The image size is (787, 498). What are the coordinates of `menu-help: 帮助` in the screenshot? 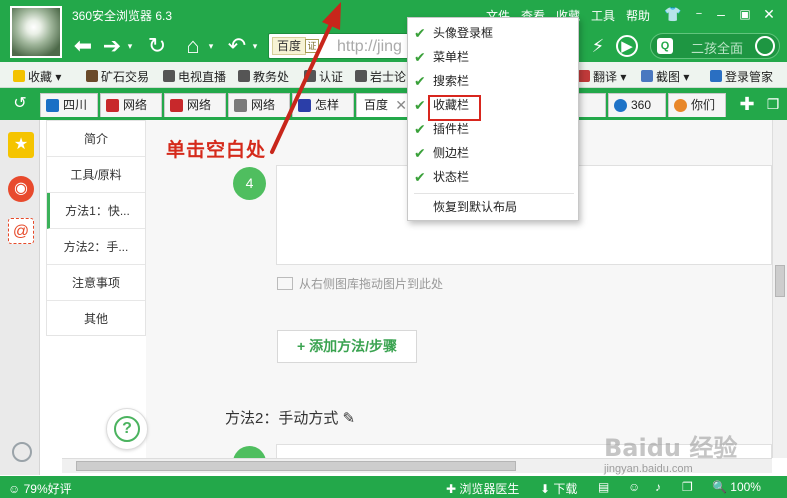 It's located at (638, 15).